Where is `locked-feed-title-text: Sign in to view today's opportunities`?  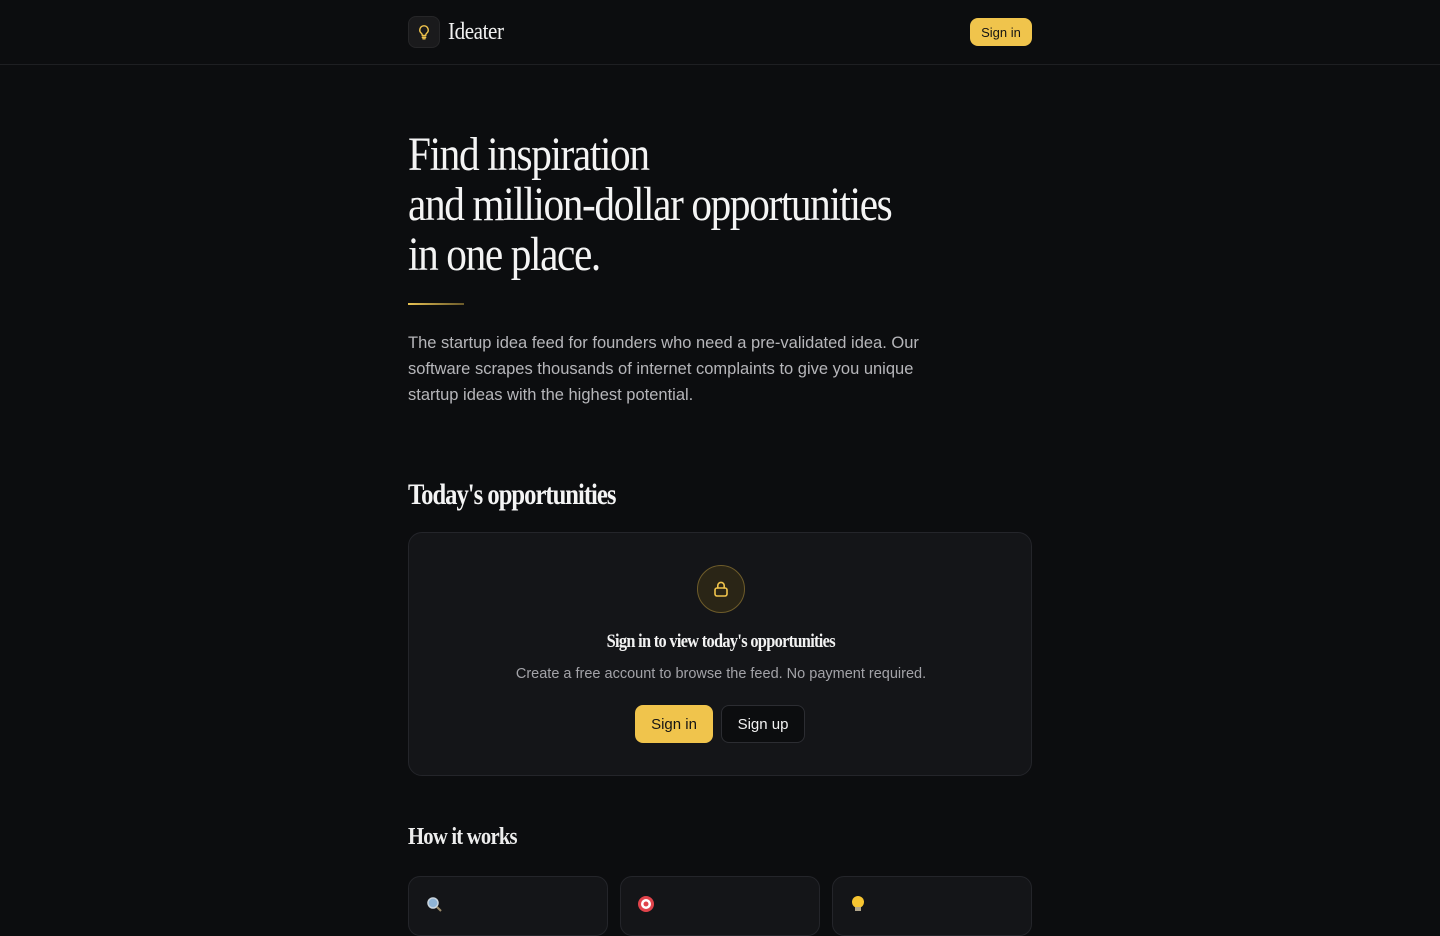 locked-feed-title-text: Sign in to view today's opportunities is located at coordinates (721, 641).